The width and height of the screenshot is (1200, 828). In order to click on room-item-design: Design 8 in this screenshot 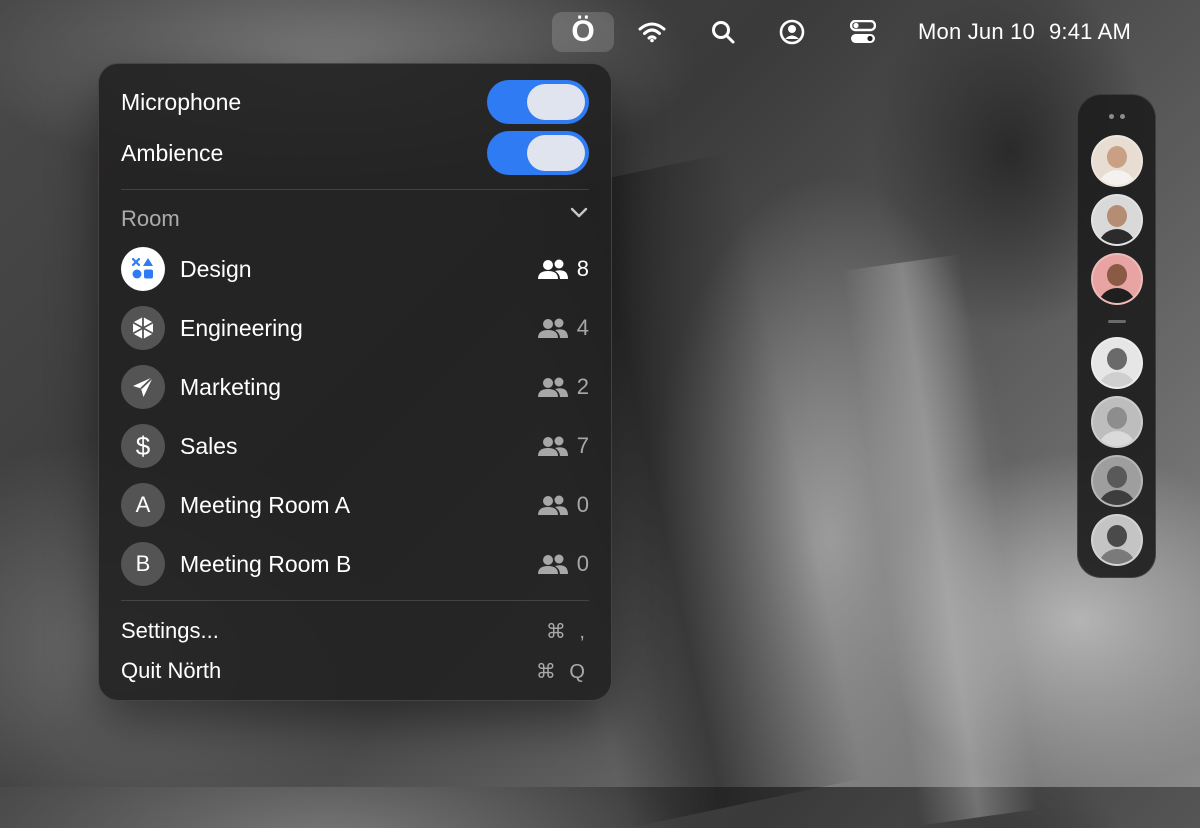, I will do `click(355, 269)`.